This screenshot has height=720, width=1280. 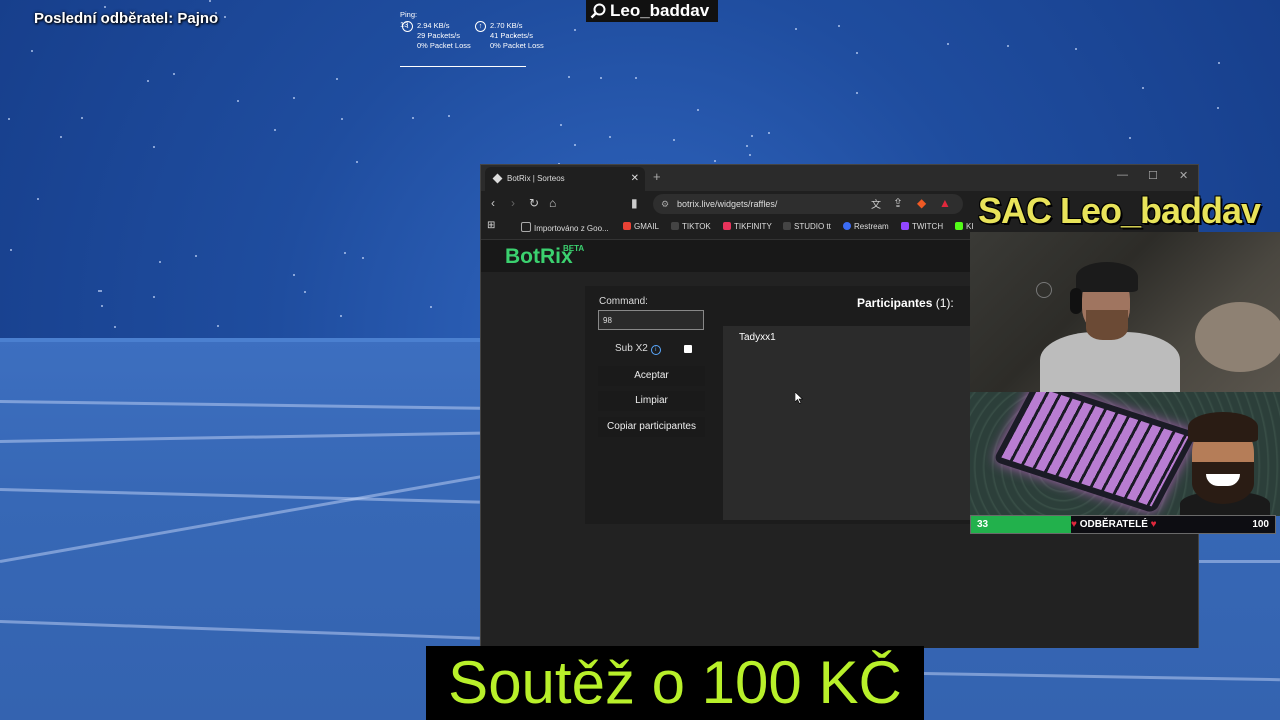 I want to click on participants-title: Participantes (1):, so click(x=905, y=303).